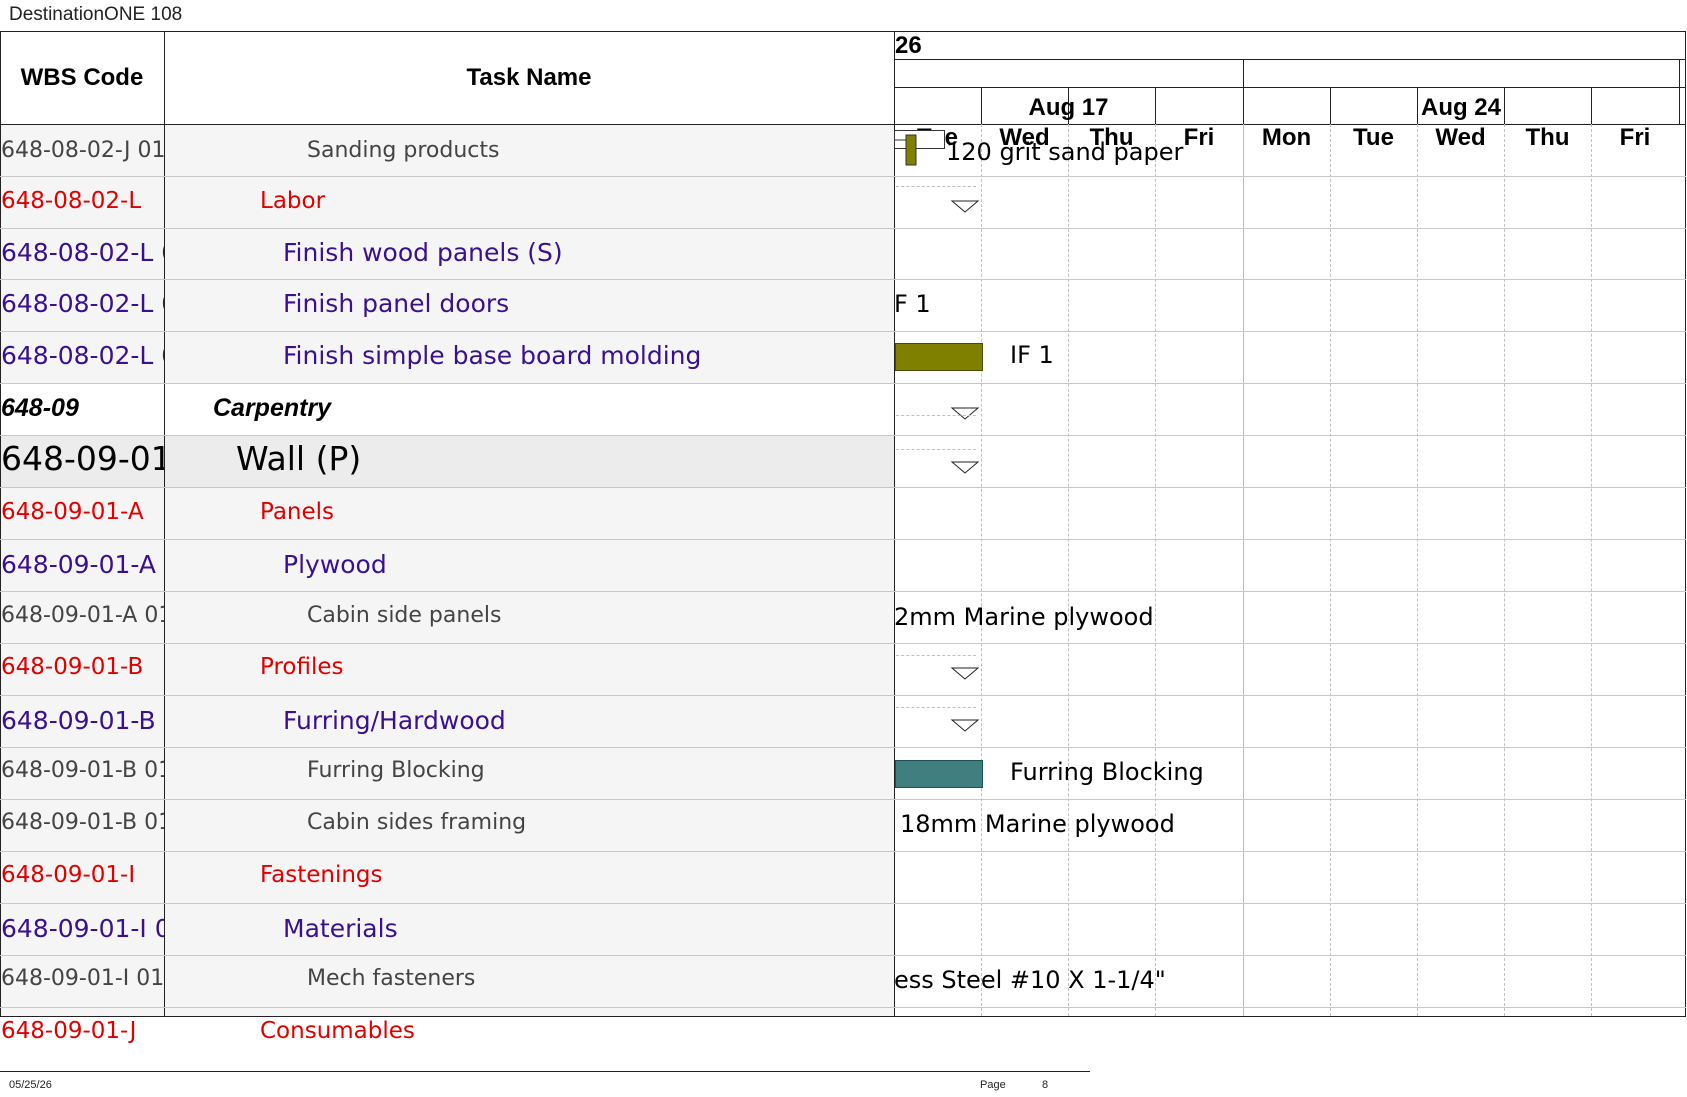 The image size is (1687, 1097). Describe the element at coordinates (1107, 772) in the screenshot. I see `bar-label: Furring Blocking` at that location.